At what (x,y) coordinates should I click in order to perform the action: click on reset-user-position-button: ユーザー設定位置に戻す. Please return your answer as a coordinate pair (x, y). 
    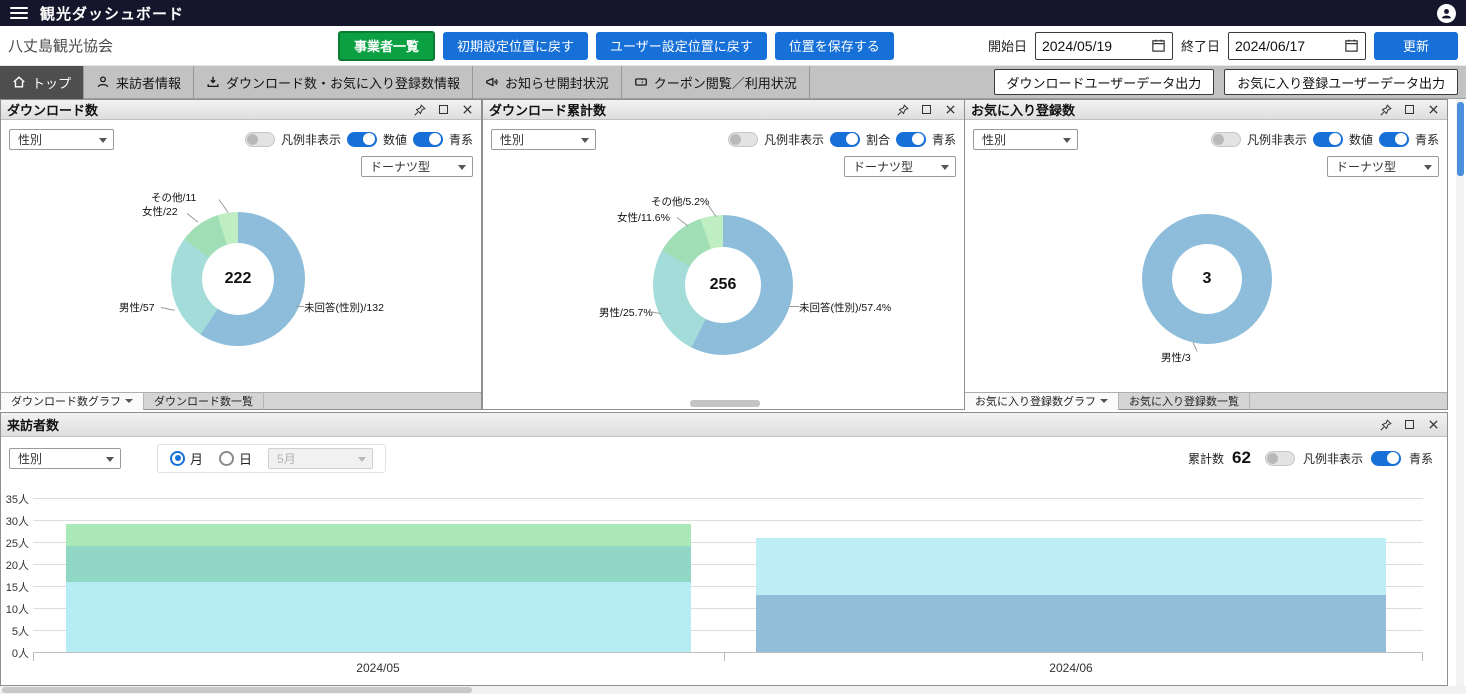
    Looking at the image, I should click on (681, 45).